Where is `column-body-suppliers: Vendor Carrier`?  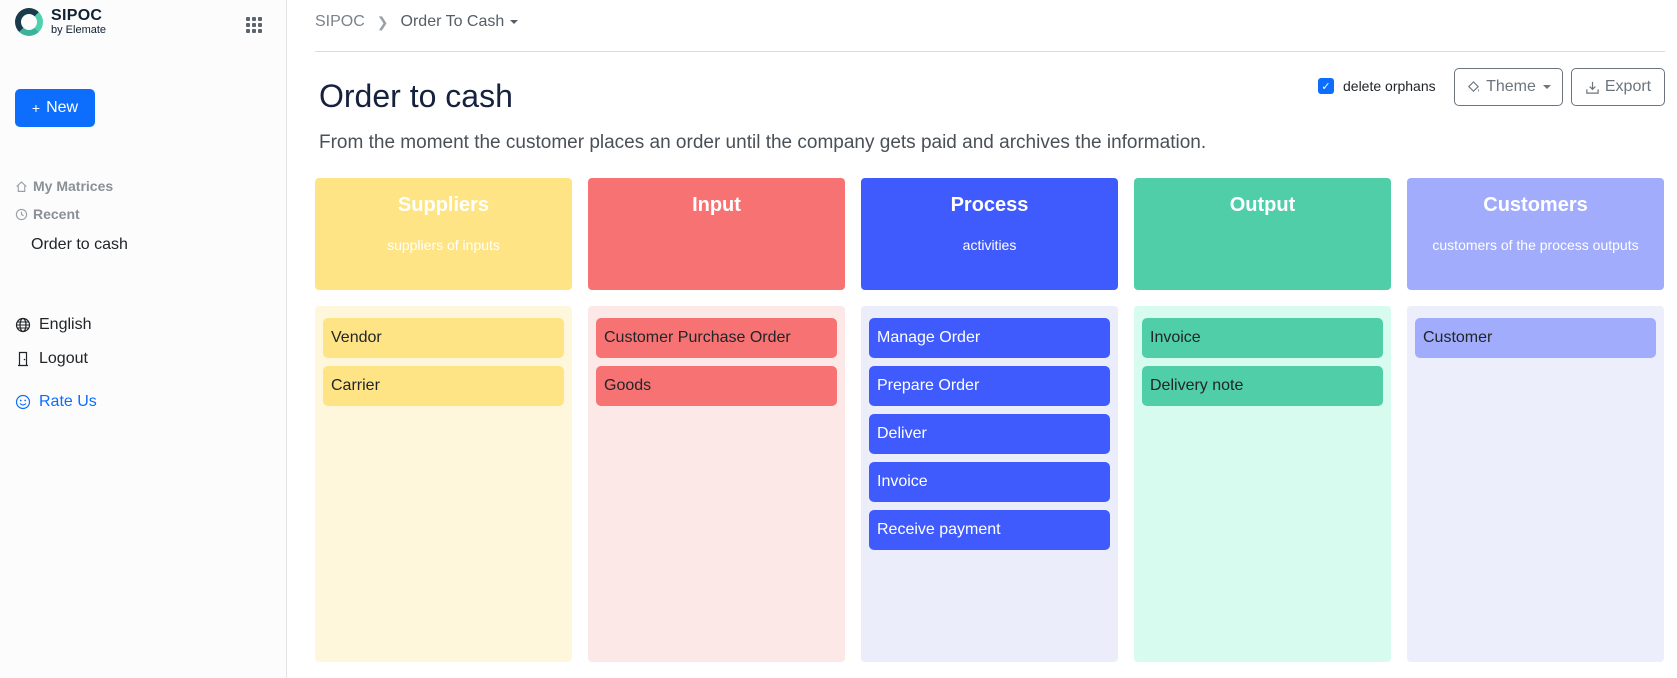
column-body-suppliers: Vendor Carrier is located at coordinates (443, 484).